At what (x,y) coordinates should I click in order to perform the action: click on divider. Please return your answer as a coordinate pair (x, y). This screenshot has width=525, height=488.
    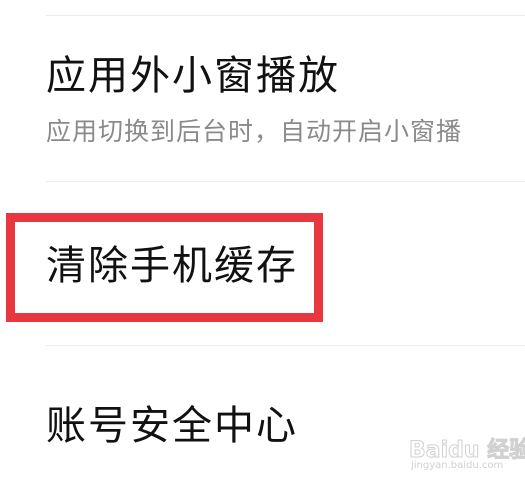
    Looking at the image, I should click on (285, 15).